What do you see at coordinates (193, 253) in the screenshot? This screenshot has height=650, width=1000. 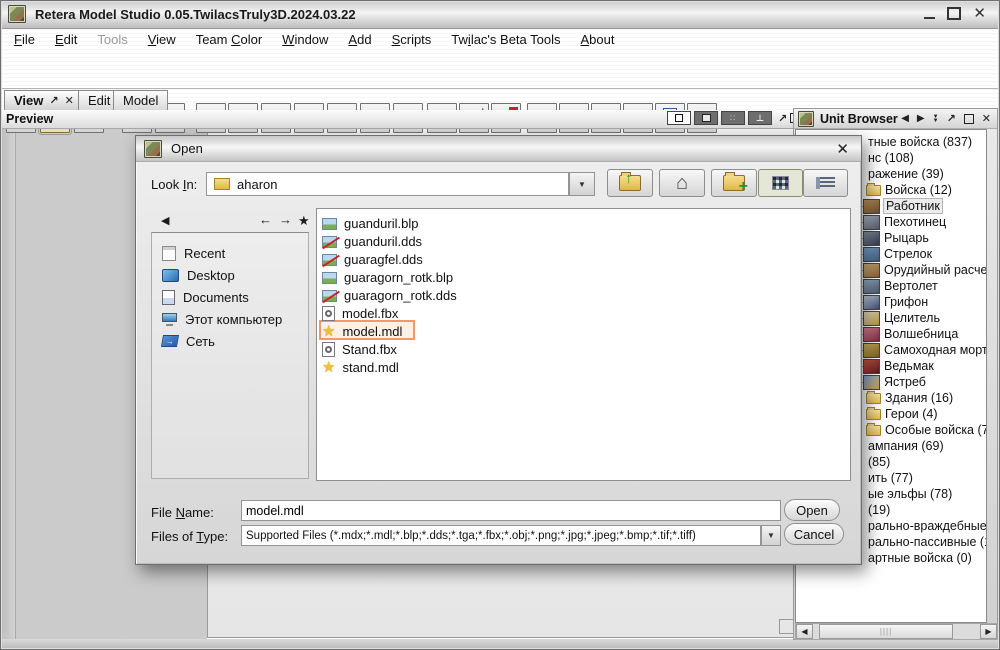 I see `place-recent: Recent` at bounding box center [193, 253].